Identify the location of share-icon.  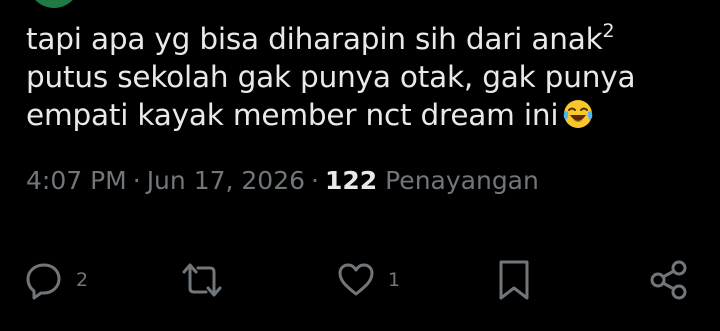
(669, 280).